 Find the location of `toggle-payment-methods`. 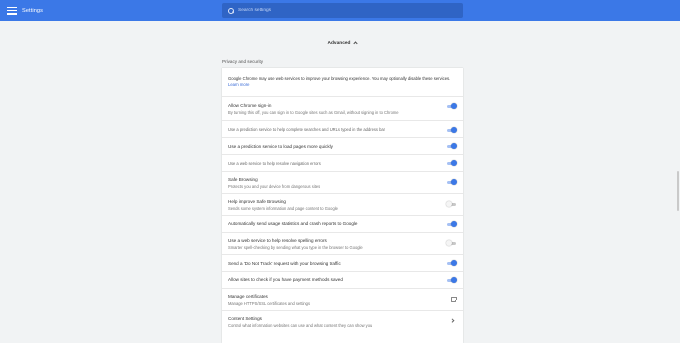

toggle-payment-methods is located at coordinates (451, 280).